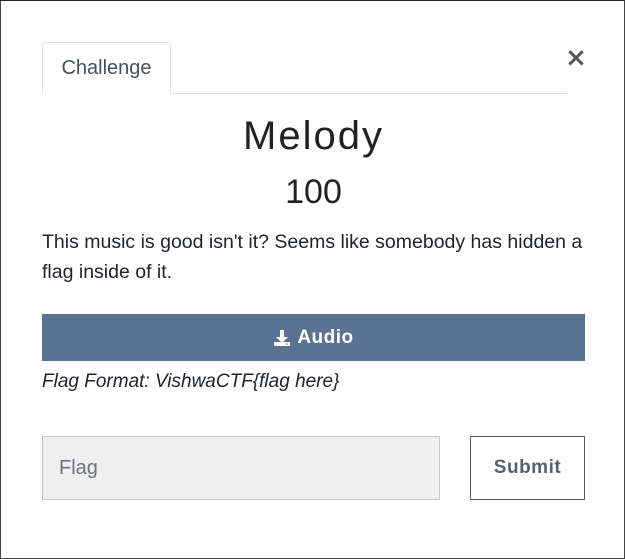  What do you see at coordinates (282, 337) in the screenshot?
I see `download-icon` at bounding box center [282, 337].